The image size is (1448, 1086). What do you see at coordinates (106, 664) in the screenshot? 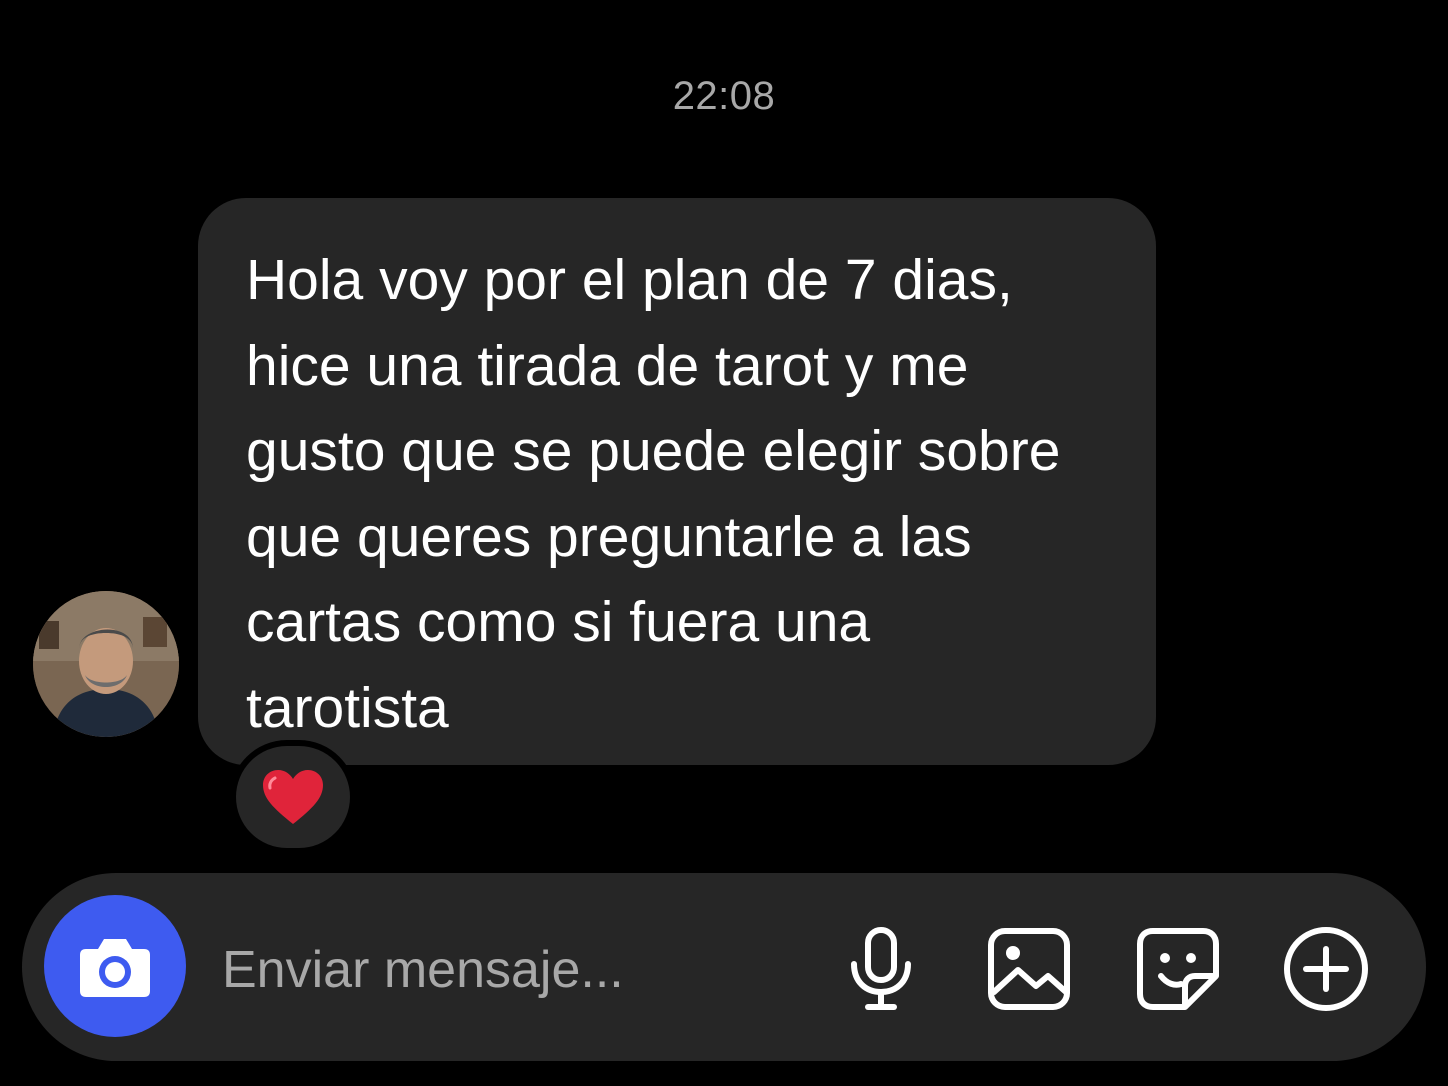
I see `avatar` at bounding box center [106, 664].